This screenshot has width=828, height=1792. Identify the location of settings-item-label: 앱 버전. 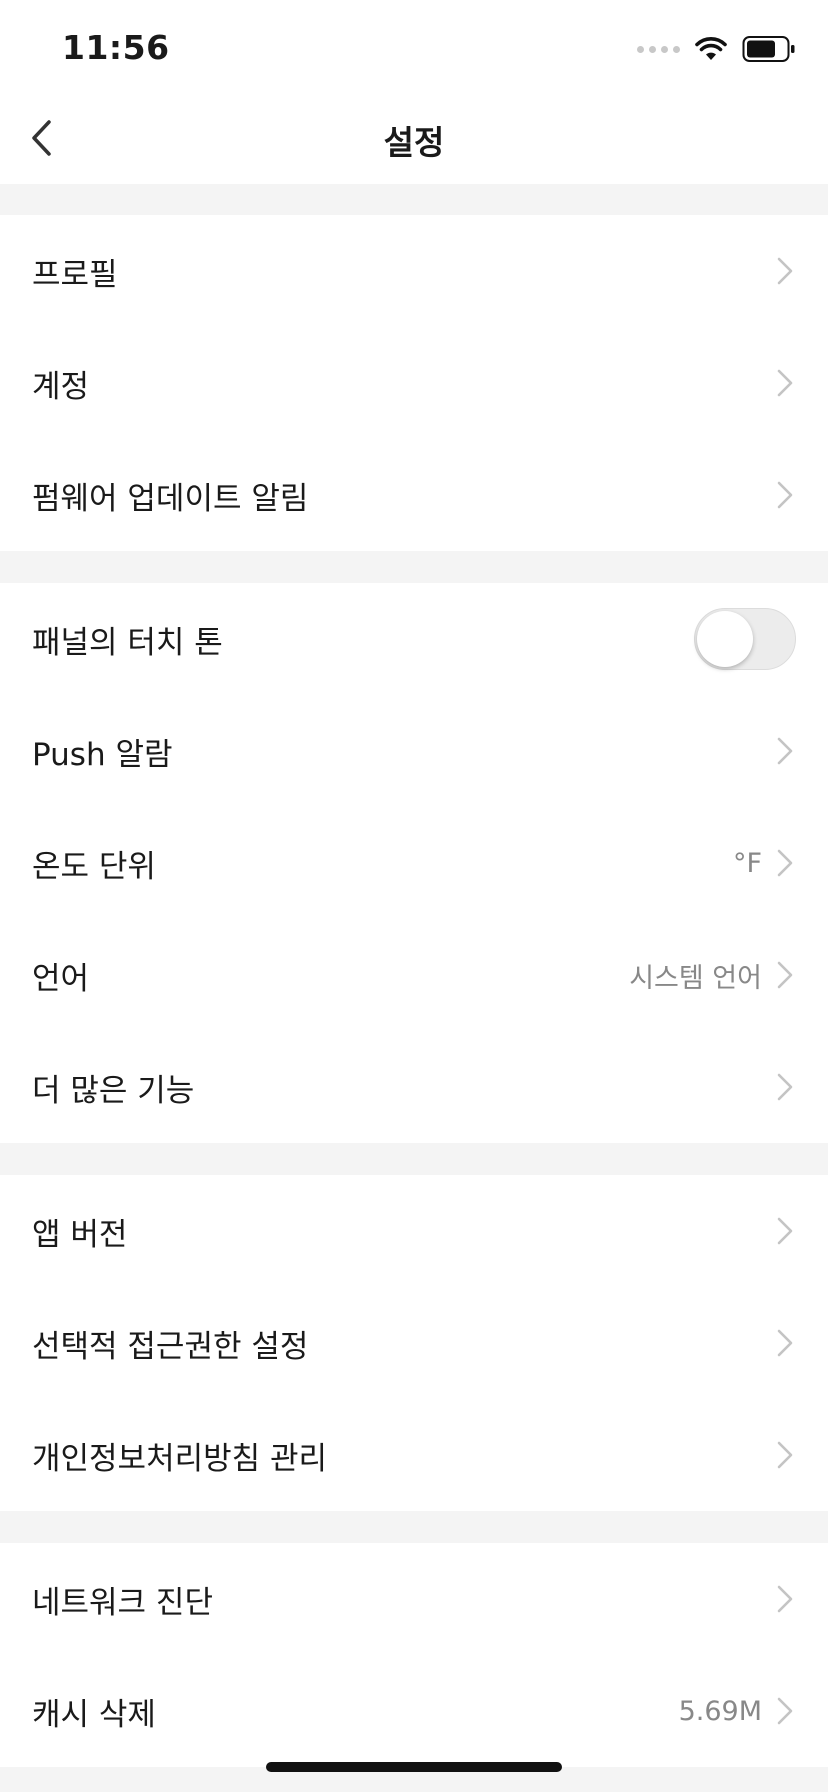
(80, 1234).